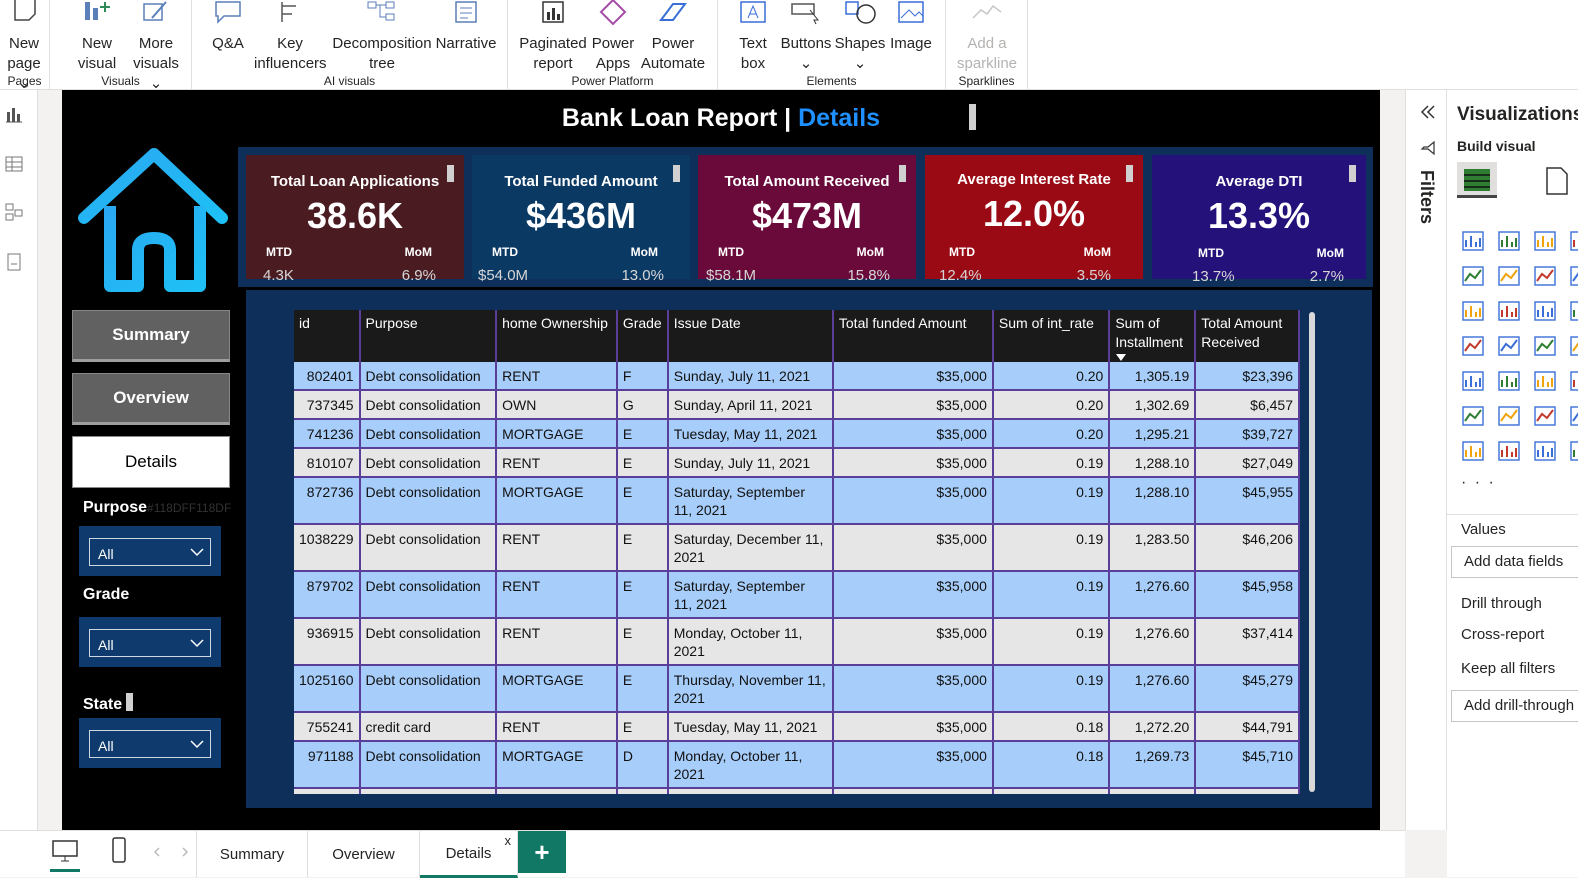  Describe the element at coordinates (1477, 180) in the screenshot. I see `build-visual-tab` at that location.